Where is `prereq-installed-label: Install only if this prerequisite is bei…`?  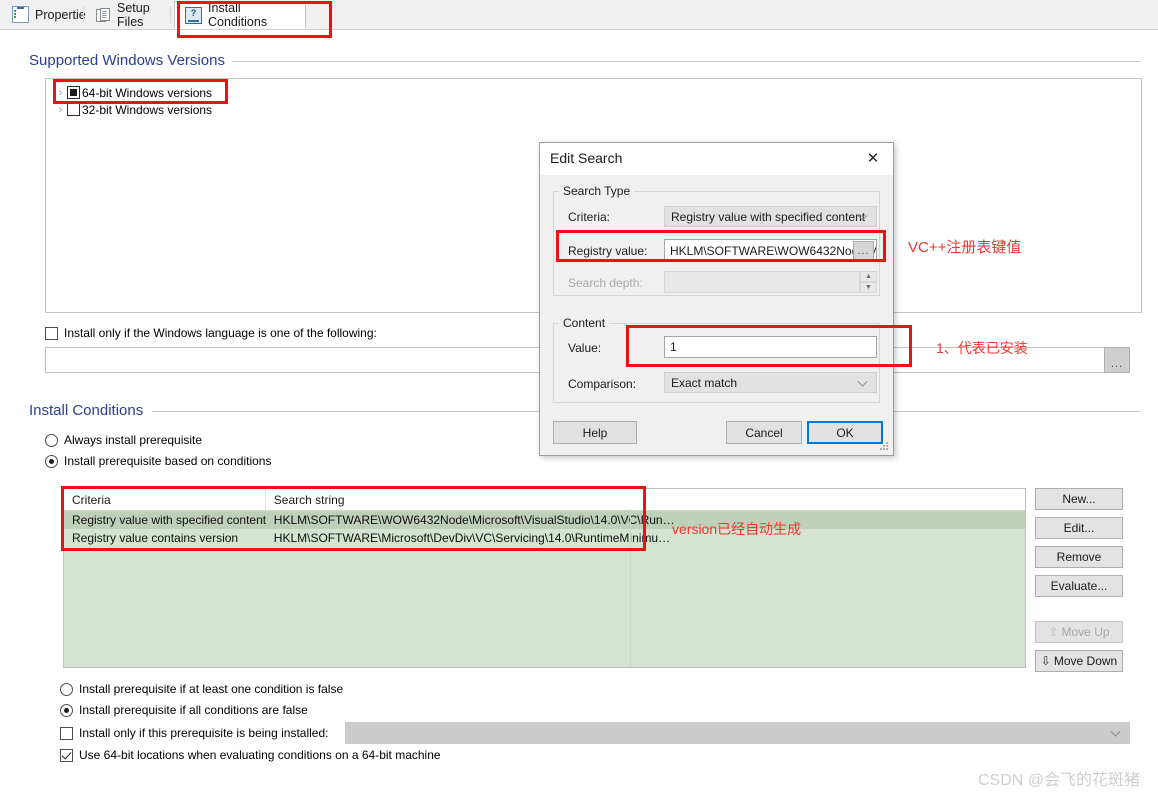 prereq-installed-label: Install only if this prerequisite is bei… is located at coordinates (204, 733).